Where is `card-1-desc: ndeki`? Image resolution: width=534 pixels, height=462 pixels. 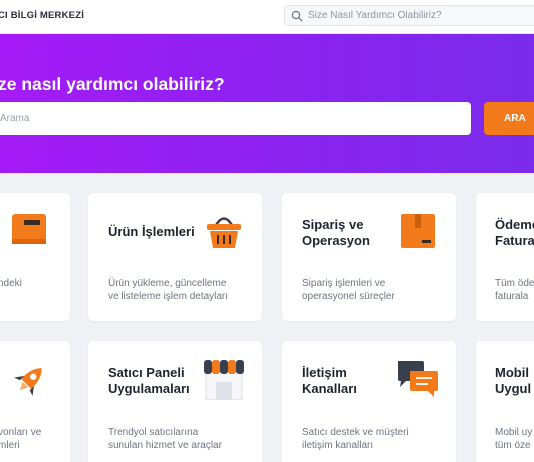
card-1-desc: ndeki is located at coordinates (11, 283).